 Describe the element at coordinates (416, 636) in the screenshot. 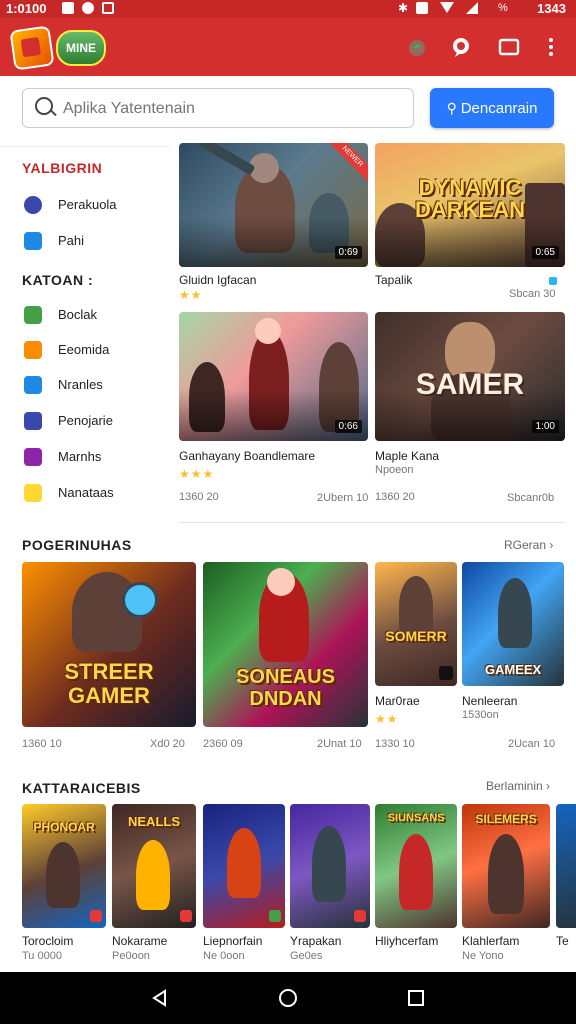

I see `game-art-title: SOMERR` at that location.